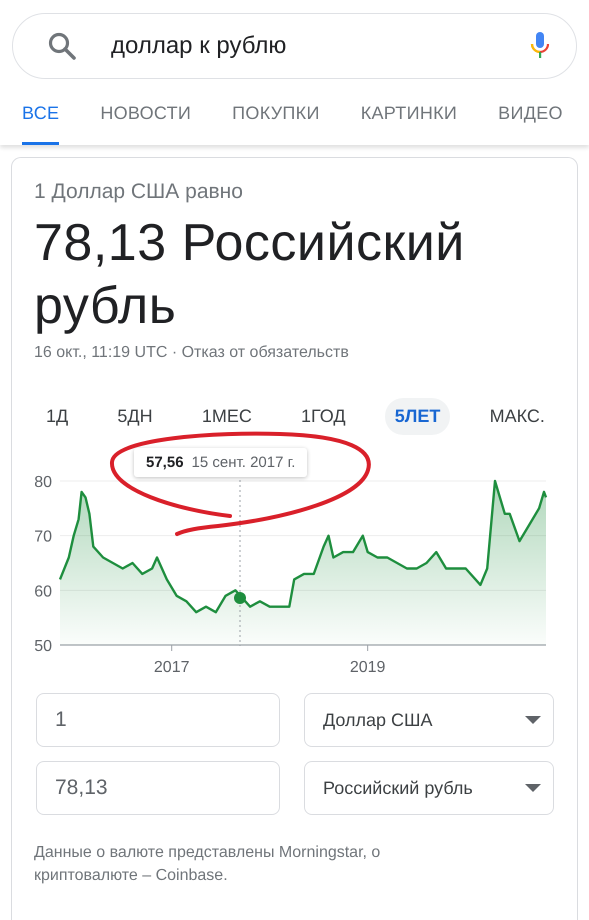 This screenshot has height=920, width=589. Describe the element at coordinates (540, 46) in the screenshot. I see `microphone-icon` at that location.